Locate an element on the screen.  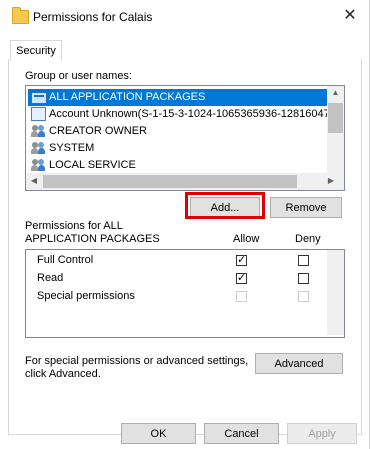
advanced-note-line2: click Advanced. is located at coordinates (63, 374).